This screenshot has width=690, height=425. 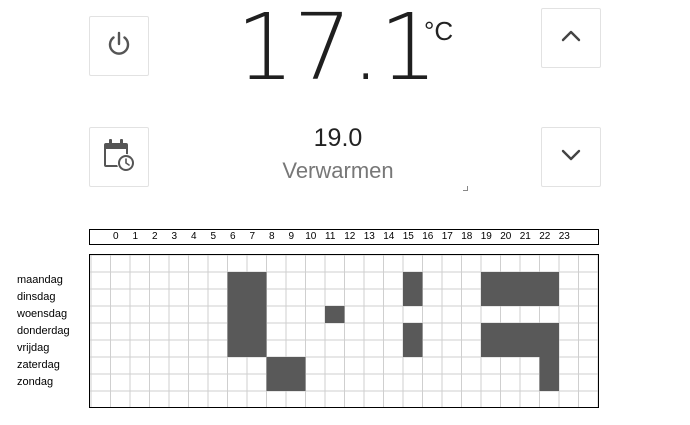 I want to click on temperature-up-button, so click(x=571, y=38).